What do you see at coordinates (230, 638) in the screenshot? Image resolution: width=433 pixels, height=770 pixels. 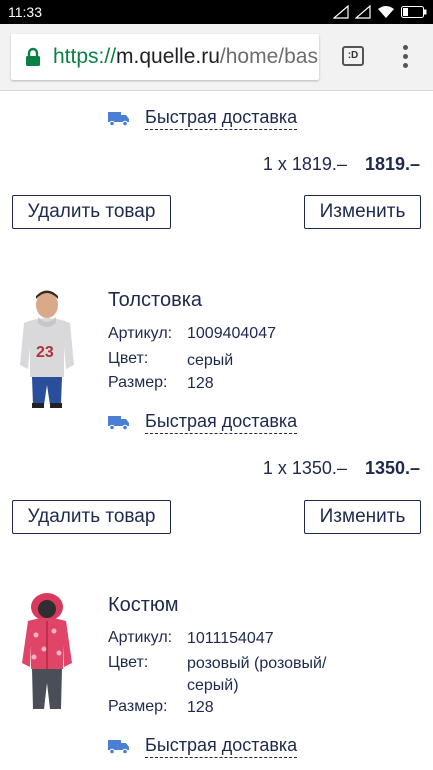 I see `article-value: 1011154047` at bounding box center [230, 638].